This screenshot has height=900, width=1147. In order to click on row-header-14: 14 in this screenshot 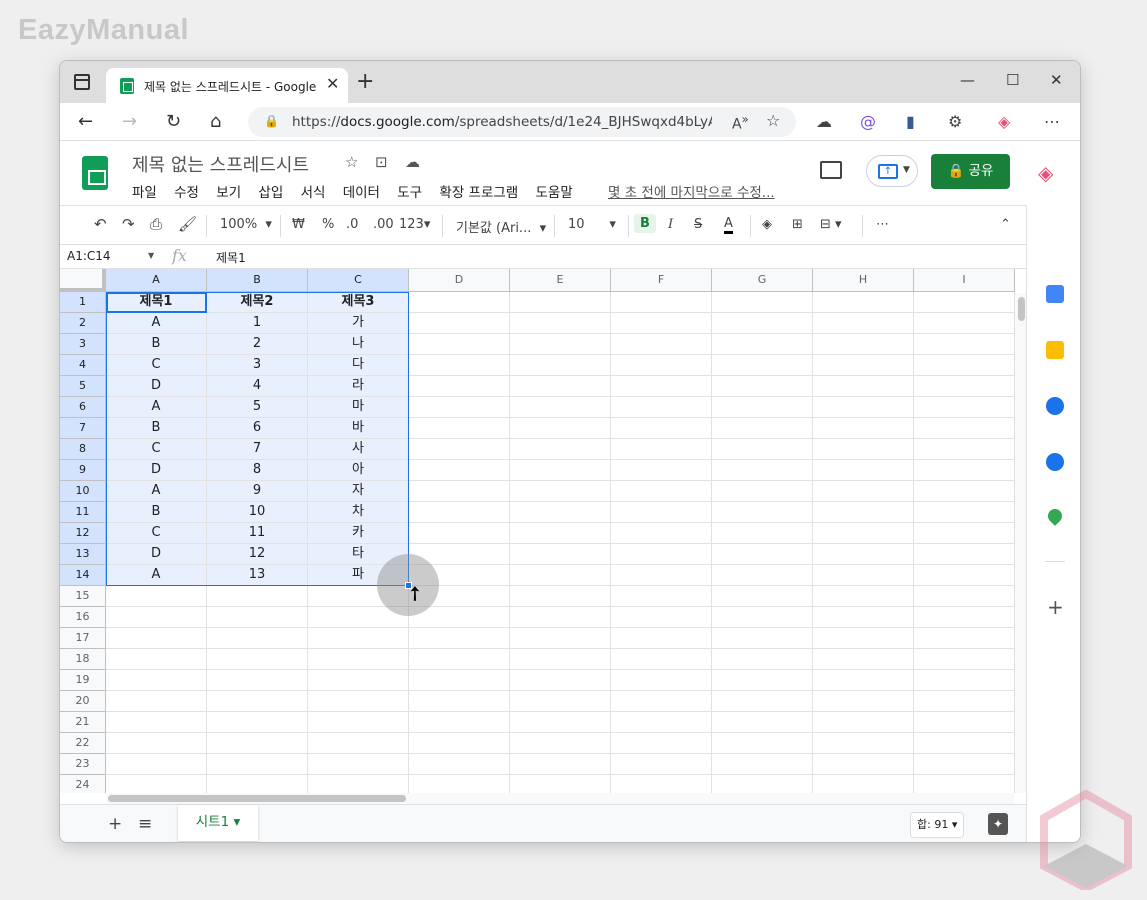, I will do `click(83, 575)`.